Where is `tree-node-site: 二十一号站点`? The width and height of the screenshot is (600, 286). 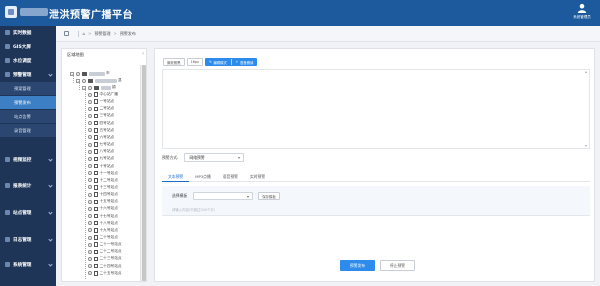
tree-node-site: 二十一号站点 is located at coordinates (105, 244).